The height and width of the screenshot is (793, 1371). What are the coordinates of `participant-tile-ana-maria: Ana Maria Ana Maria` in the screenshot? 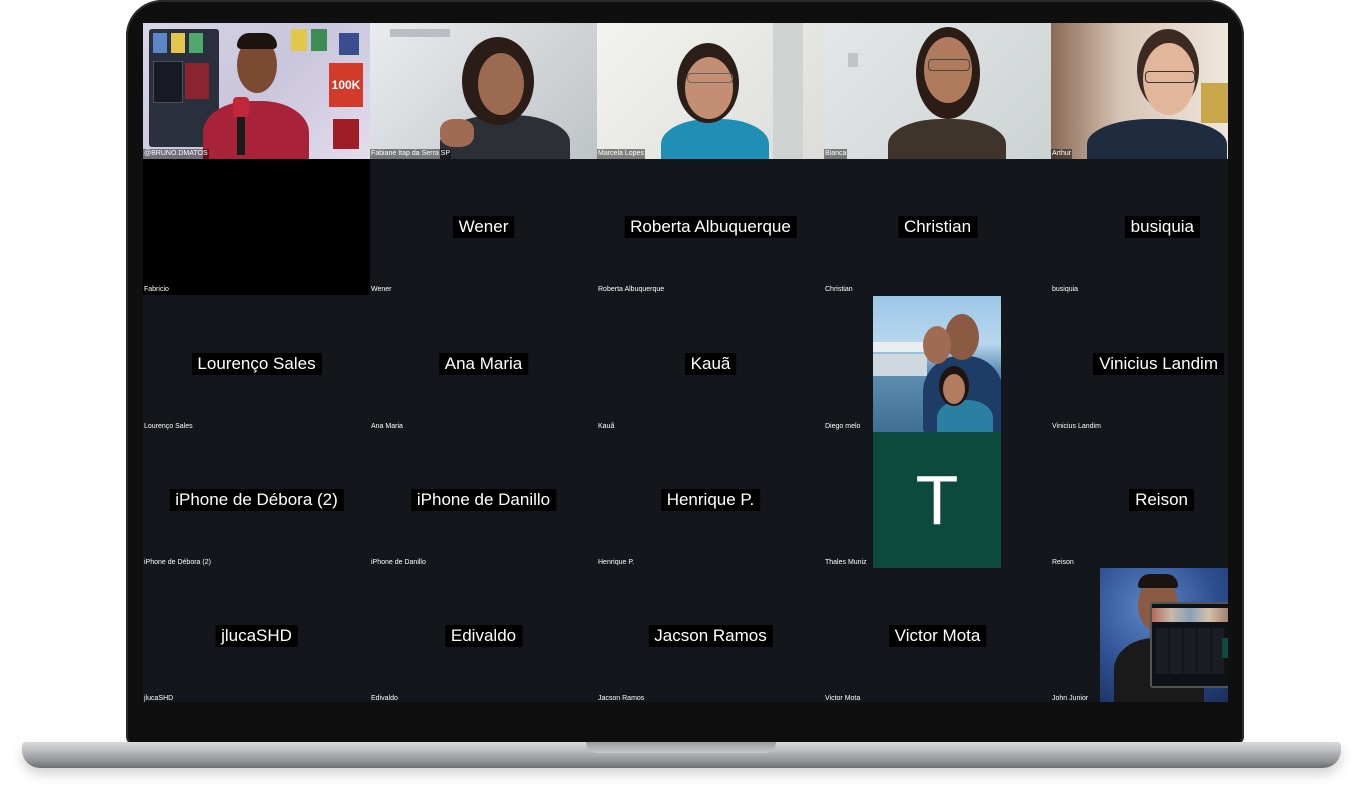 It's located at (483, 364).